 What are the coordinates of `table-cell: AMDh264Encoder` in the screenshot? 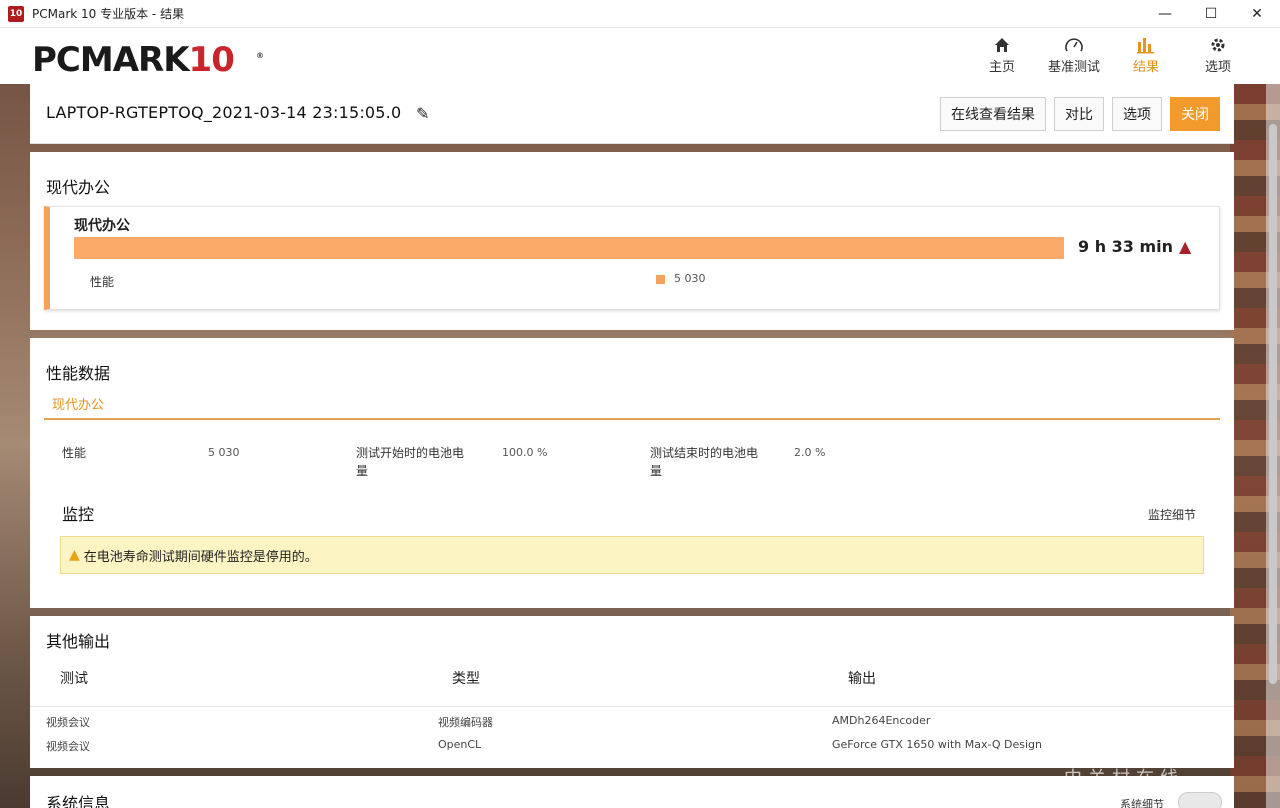 It's located at (881, 720).